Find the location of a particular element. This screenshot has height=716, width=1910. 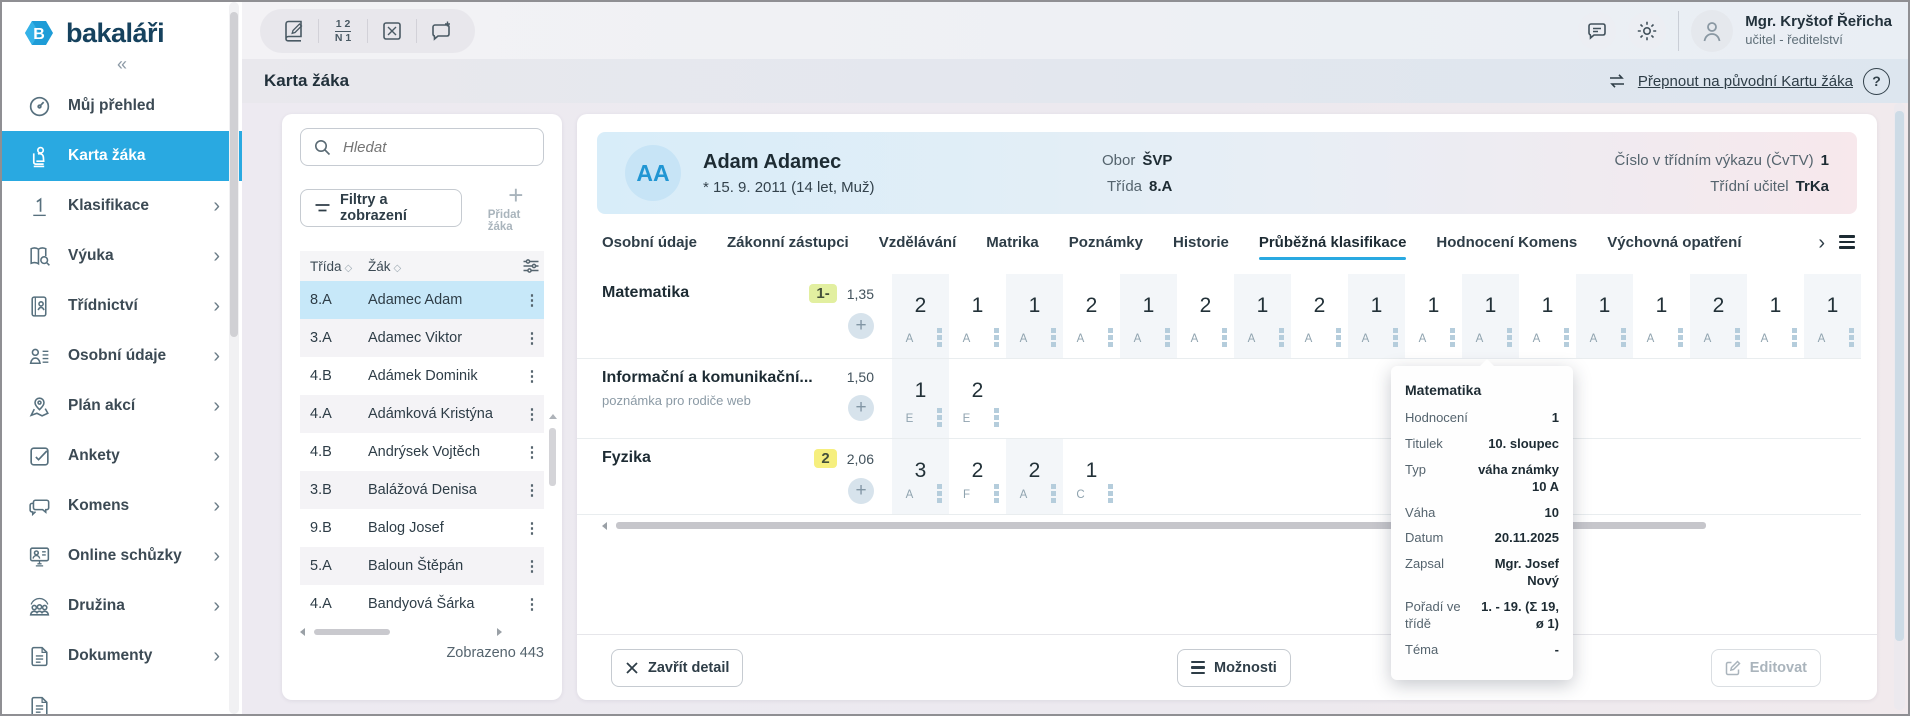

tab-vychovna-opatreni: Výchovná opatření is located at coordinates (1674, 247).